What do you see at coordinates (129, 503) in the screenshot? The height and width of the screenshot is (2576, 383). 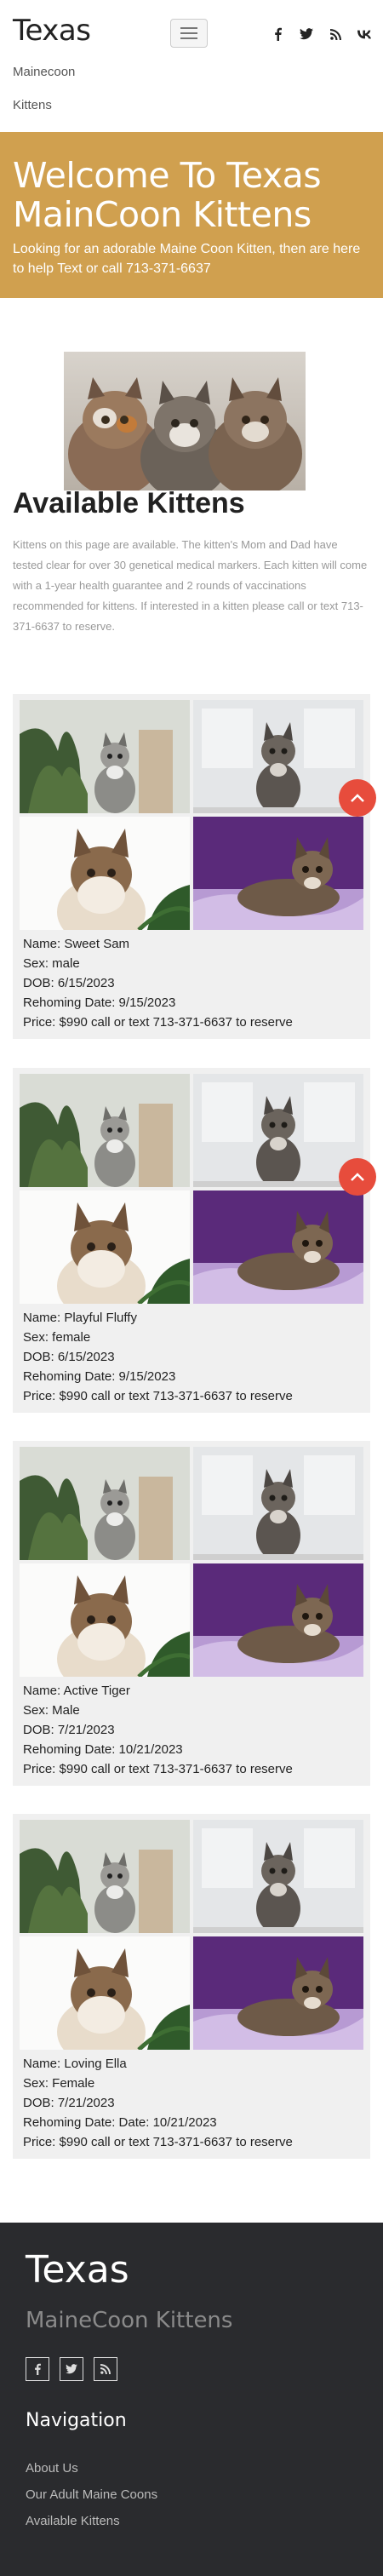 I see `available-kittens-heading: Available Kittens` at bounding box center [129, 503].